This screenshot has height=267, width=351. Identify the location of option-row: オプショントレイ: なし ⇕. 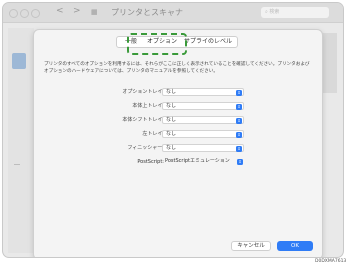
(178, 92).